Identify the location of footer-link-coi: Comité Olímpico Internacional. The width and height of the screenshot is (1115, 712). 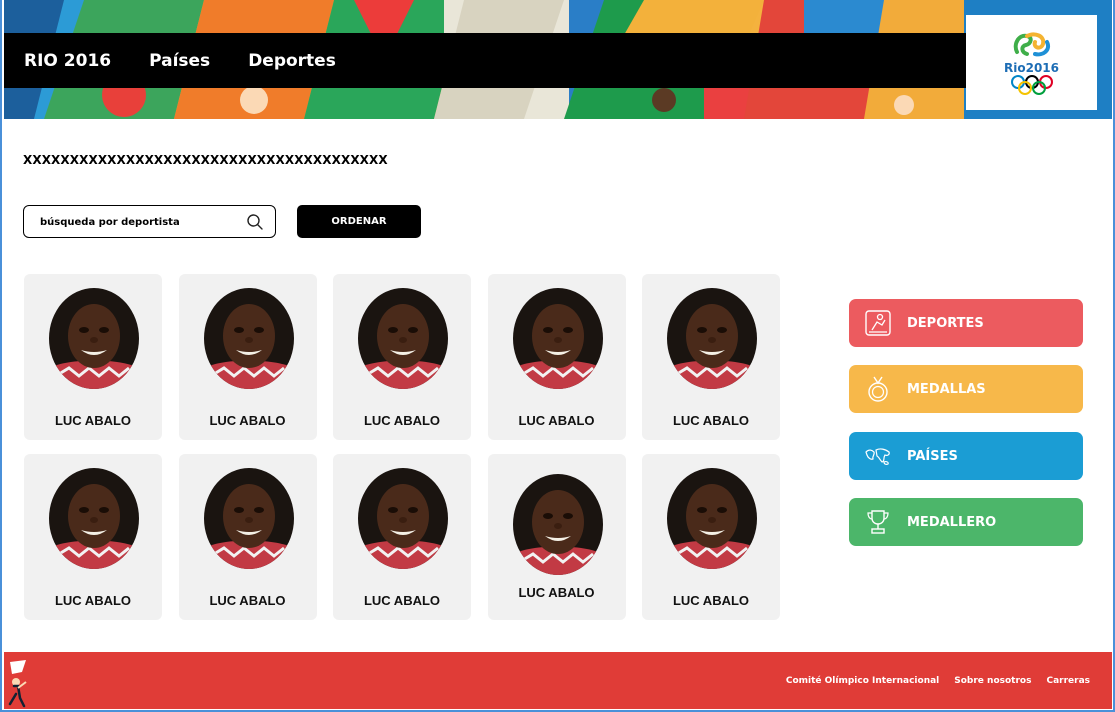
(862, 681).